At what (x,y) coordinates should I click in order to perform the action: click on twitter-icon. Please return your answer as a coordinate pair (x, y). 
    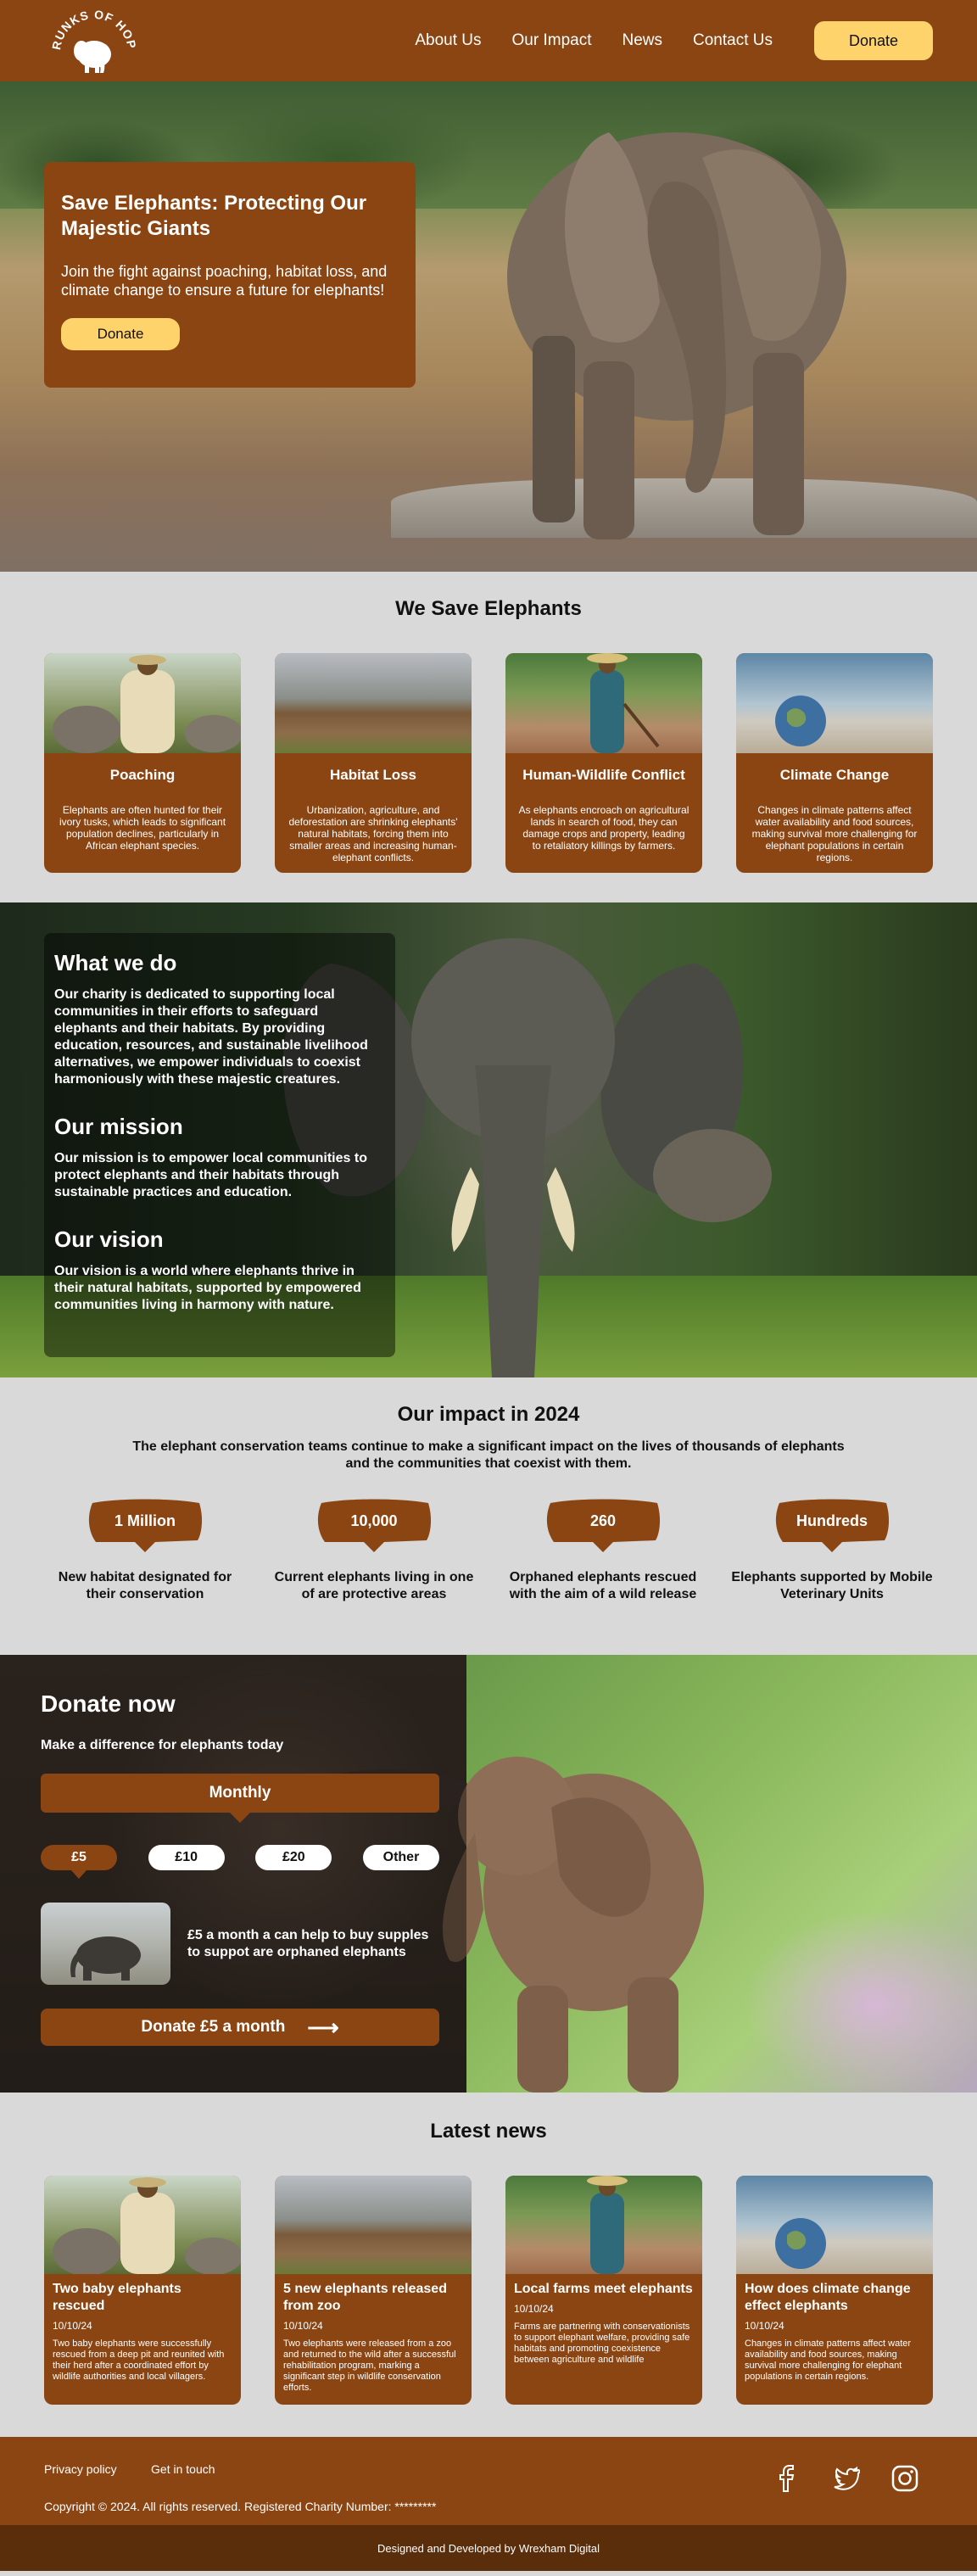
    Looking at the image, I should click on (845, 2478).